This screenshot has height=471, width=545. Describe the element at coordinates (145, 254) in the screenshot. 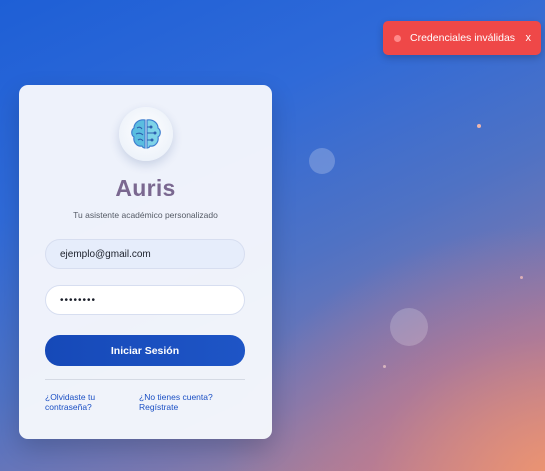

I see `email-input` at that location.